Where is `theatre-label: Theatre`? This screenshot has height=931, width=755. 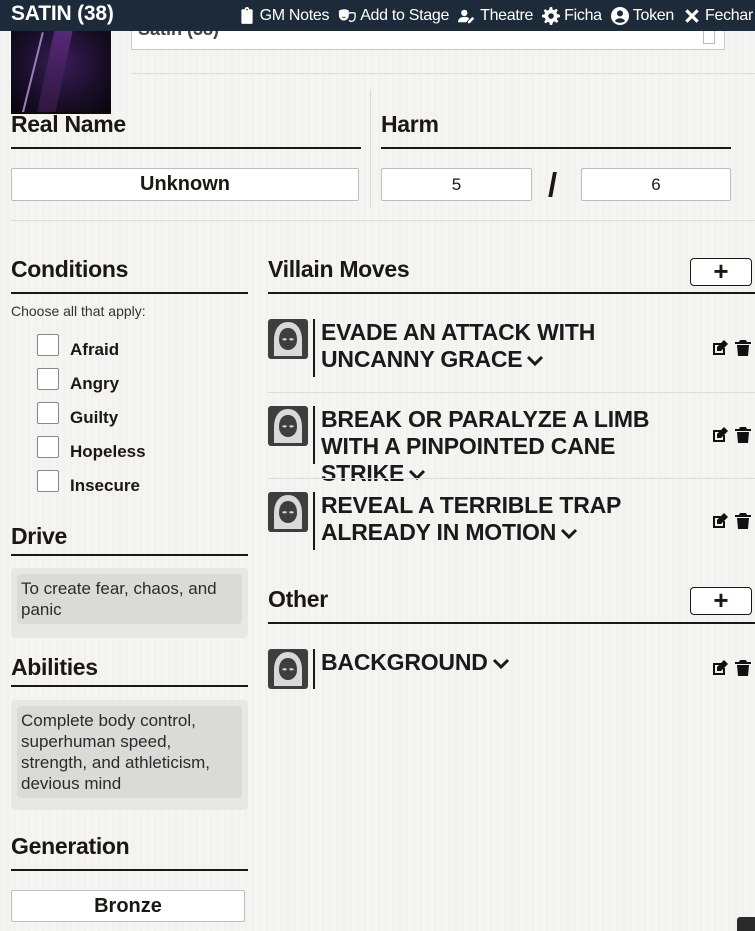
theatre-label: Theatre is located at coordinates (507, 15).